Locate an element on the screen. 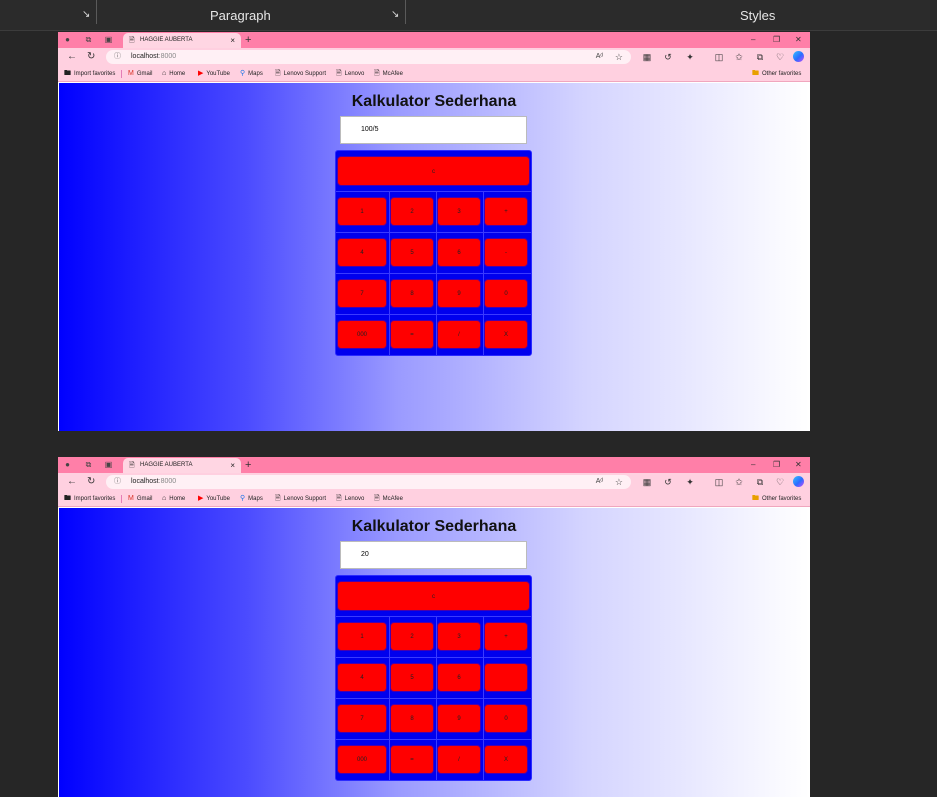 The height and width of the screenshot is (797, 937). calc-key-button: - is located at coordinates (506, 252).